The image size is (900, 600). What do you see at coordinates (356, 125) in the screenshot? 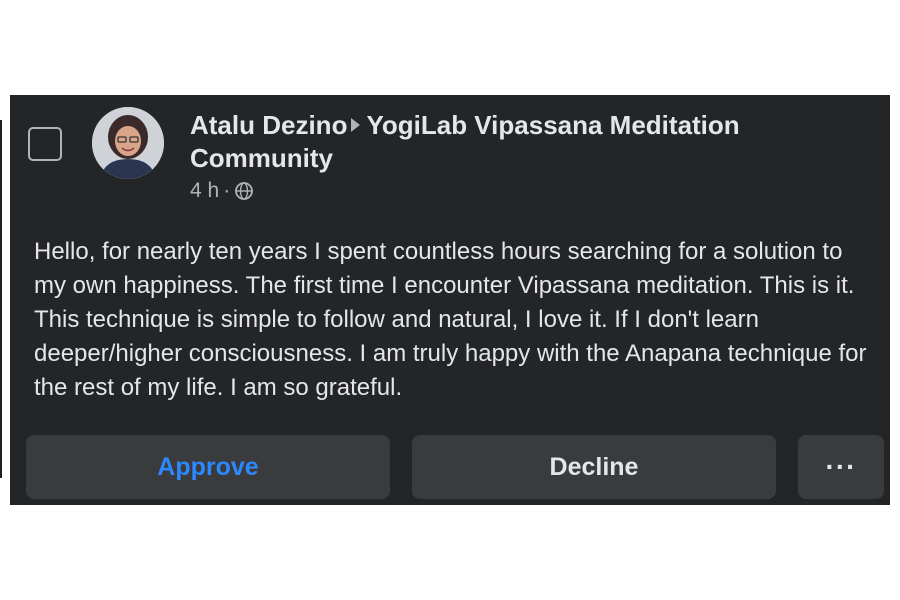
I see `shared-to-arrow-icon` at bounding box center [356, 125].